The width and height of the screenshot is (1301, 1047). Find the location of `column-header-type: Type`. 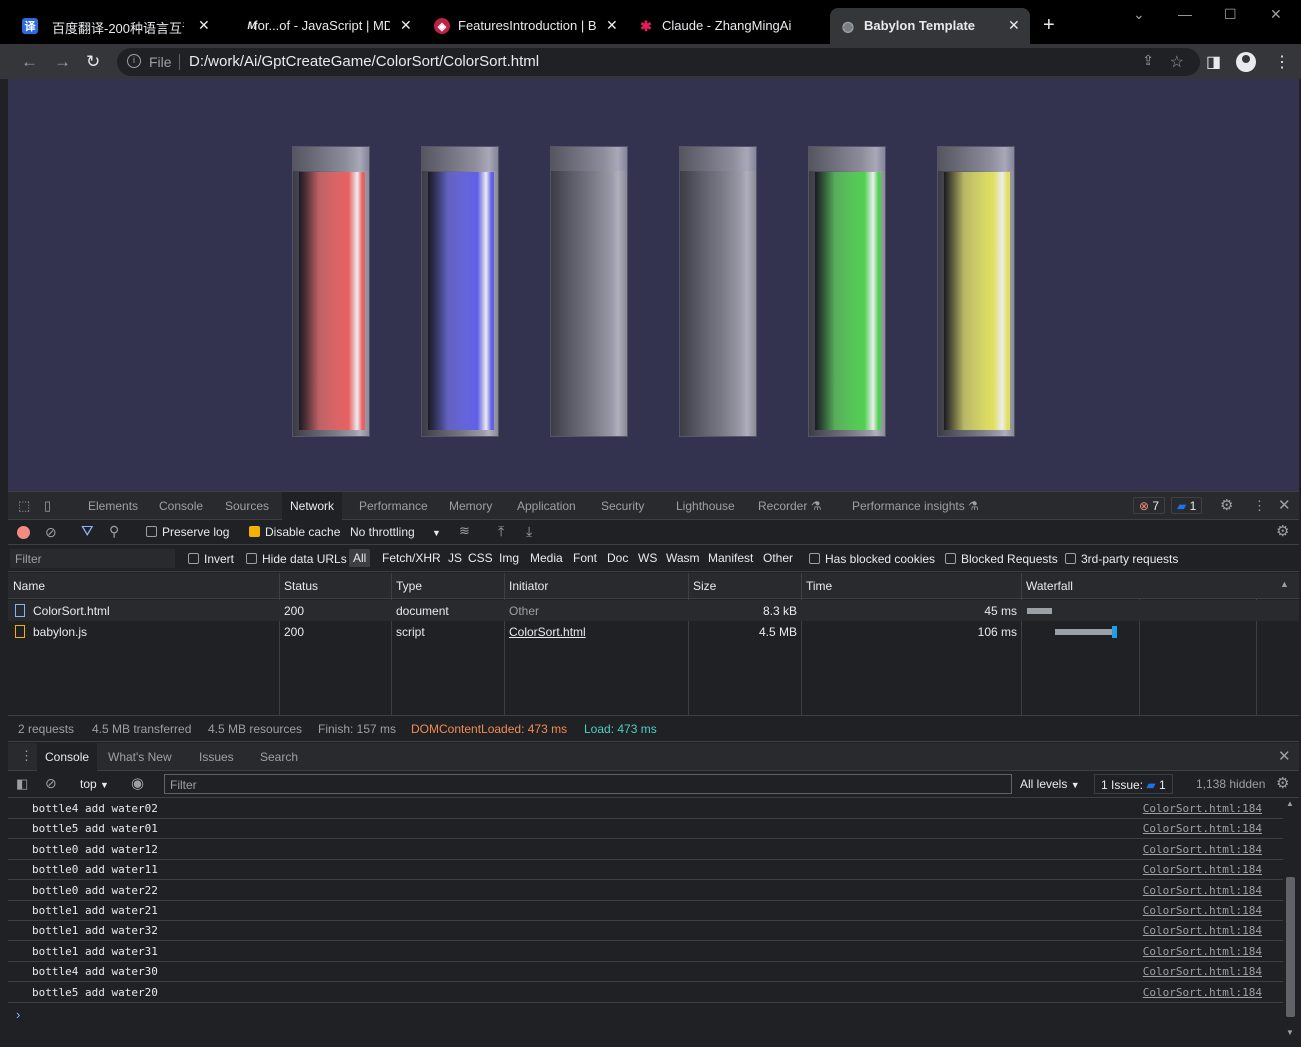

column-header-type: Type is located at coordinates (448, 586).